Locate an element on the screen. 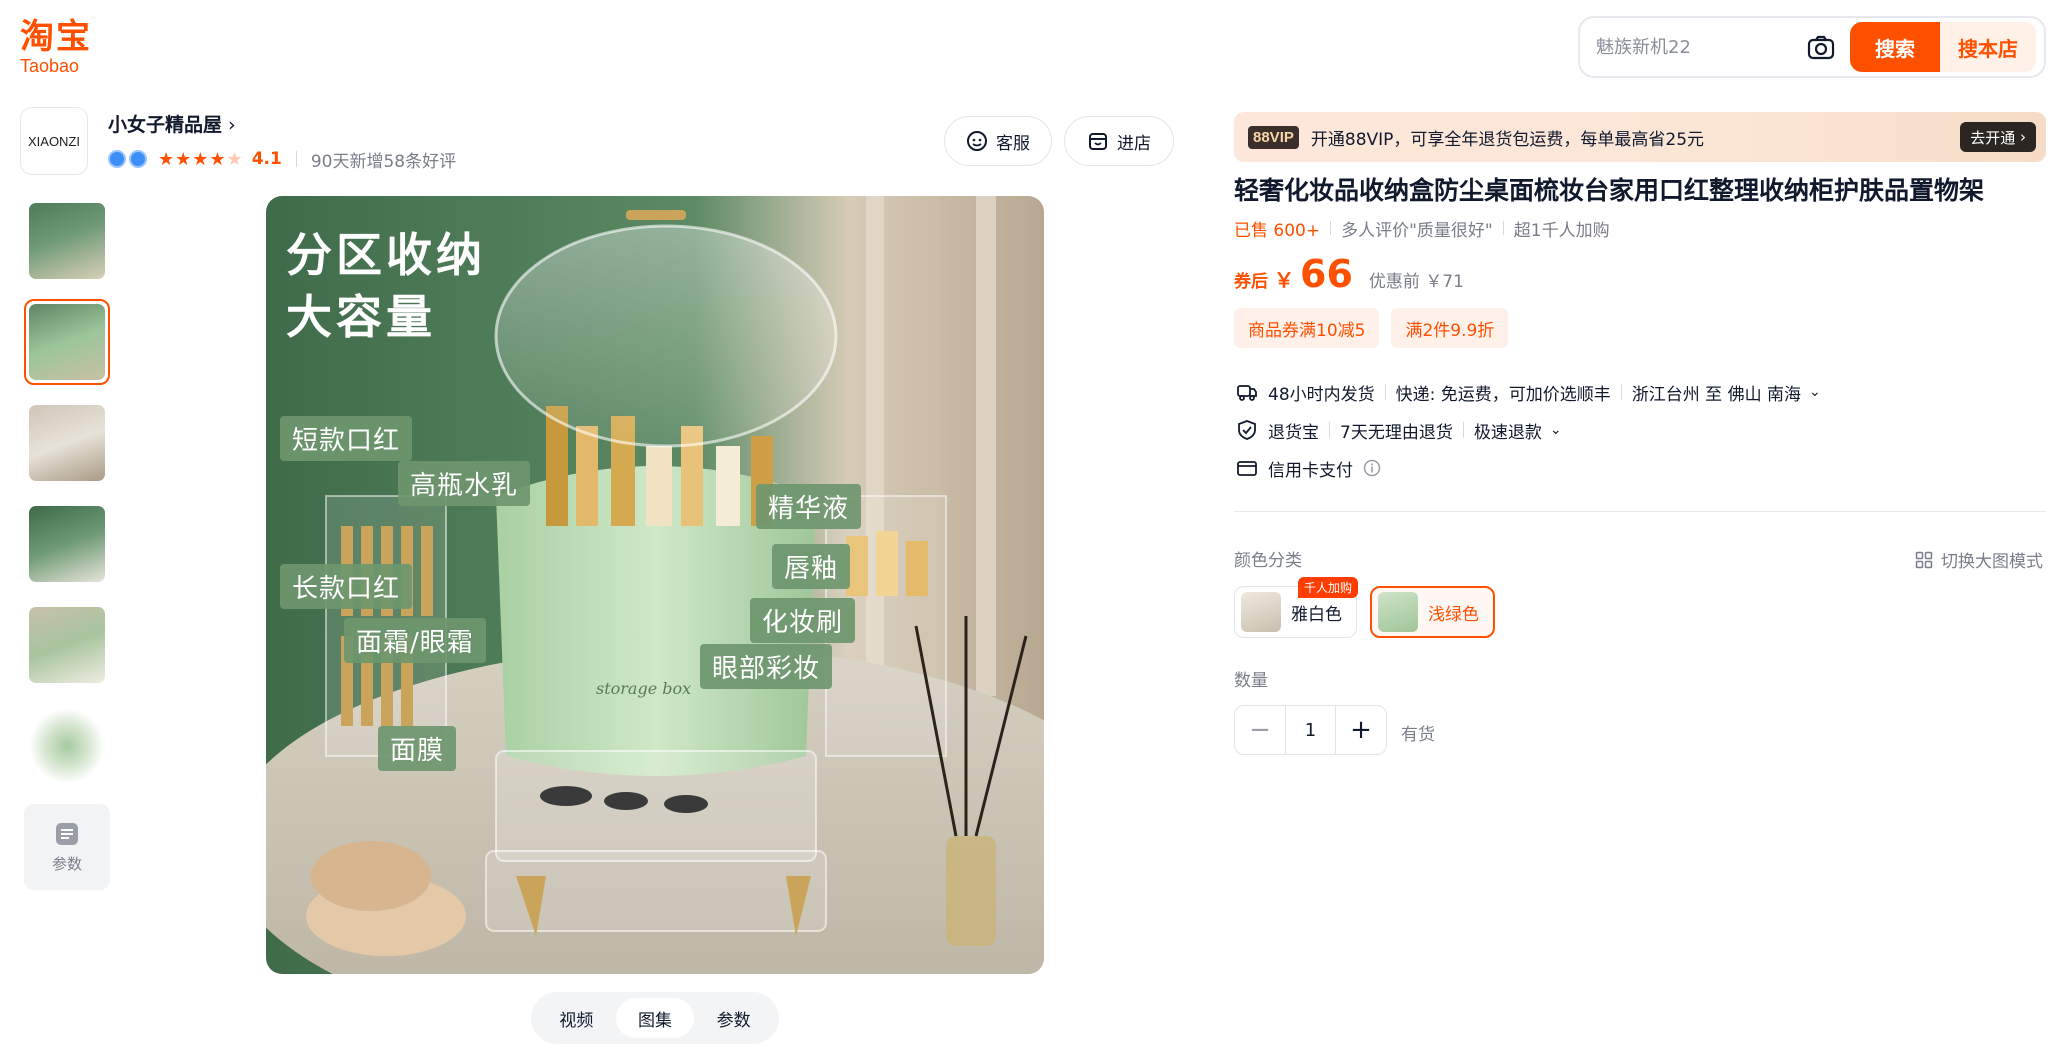 The height and width of the screenshot is (1049, 2065). label-short-lipstick: 短款口红 is located at coordinates (346, 438).